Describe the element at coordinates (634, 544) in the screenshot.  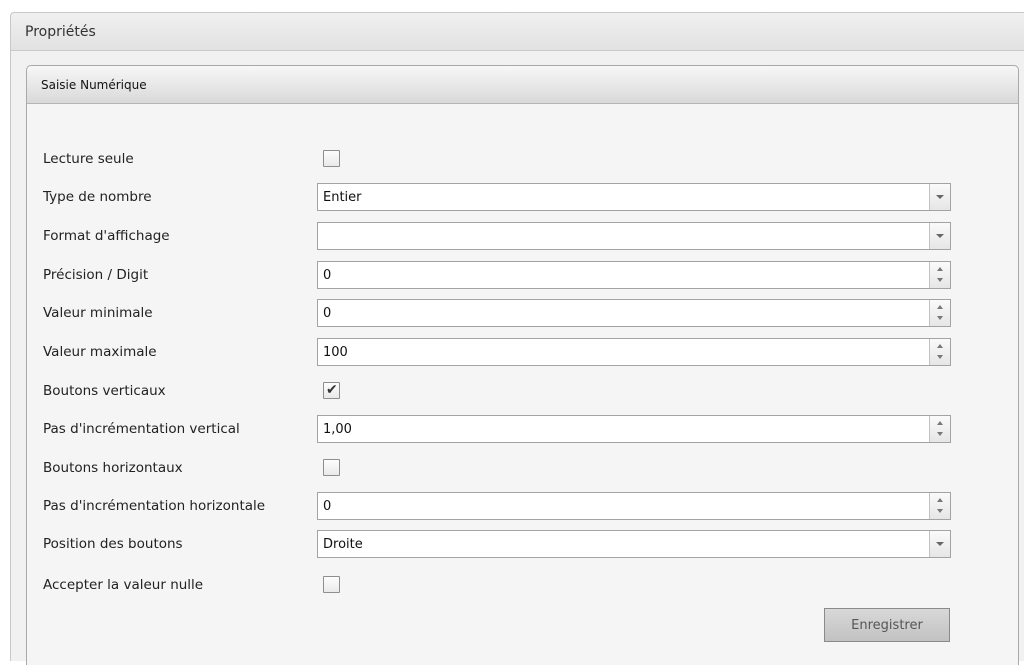
I see `button-position-select: Droite` at that location.